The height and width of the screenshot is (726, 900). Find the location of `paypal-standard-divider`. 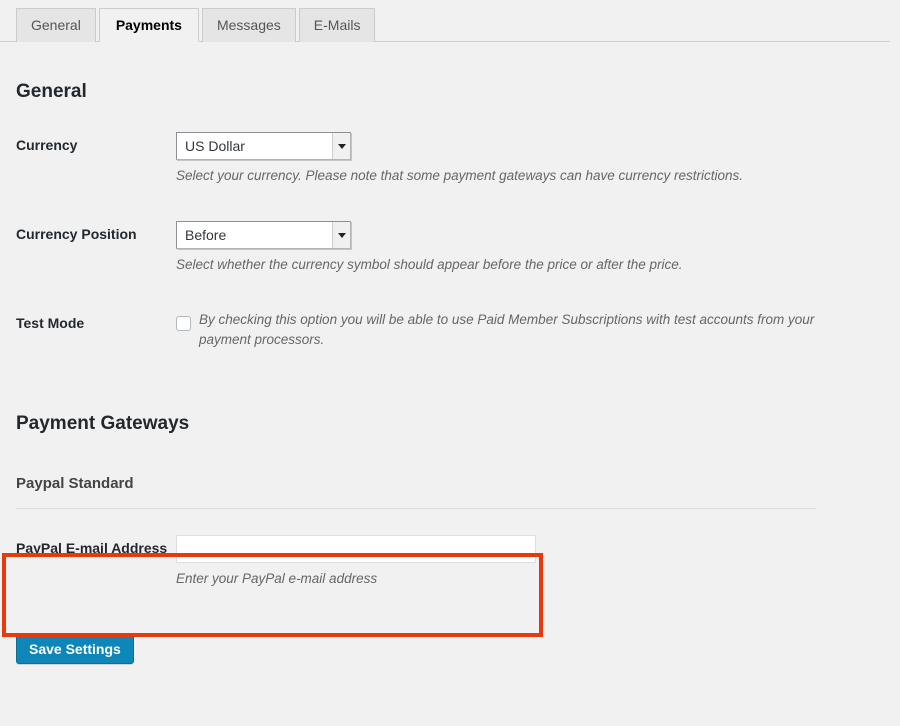

paypal-standard-divider is located at coordinates (416, 508).